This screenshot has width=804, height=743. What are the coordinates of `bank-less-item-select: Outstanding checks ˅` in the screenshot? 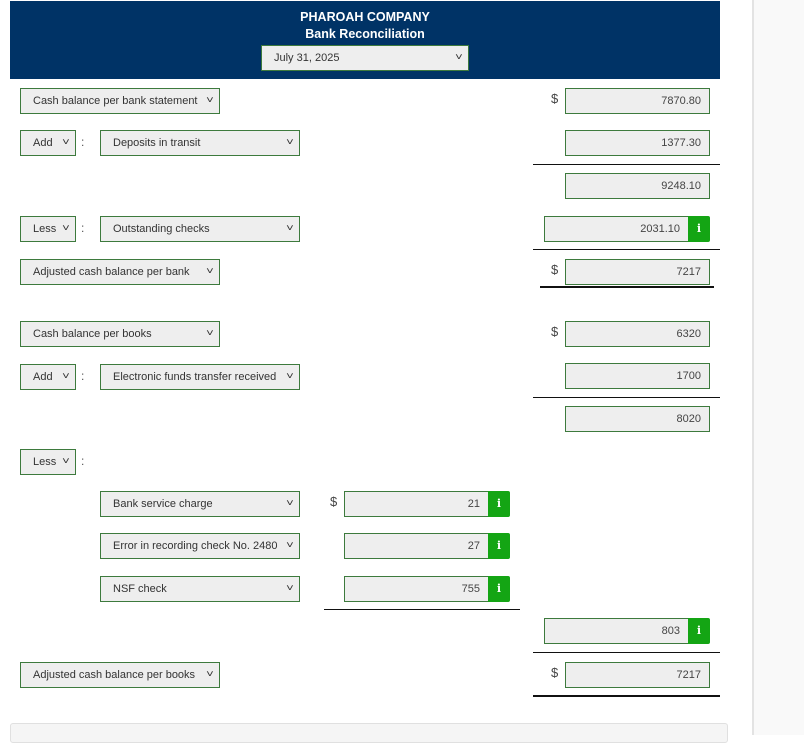 It's located at (200, 229).